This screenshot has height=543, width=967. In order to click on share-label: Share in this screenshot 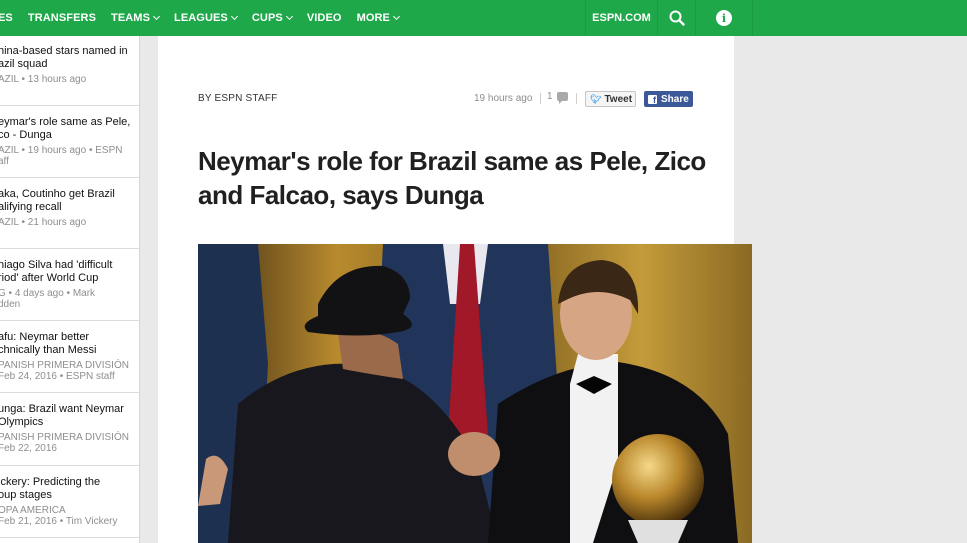, I will do `click(675, 99)`.